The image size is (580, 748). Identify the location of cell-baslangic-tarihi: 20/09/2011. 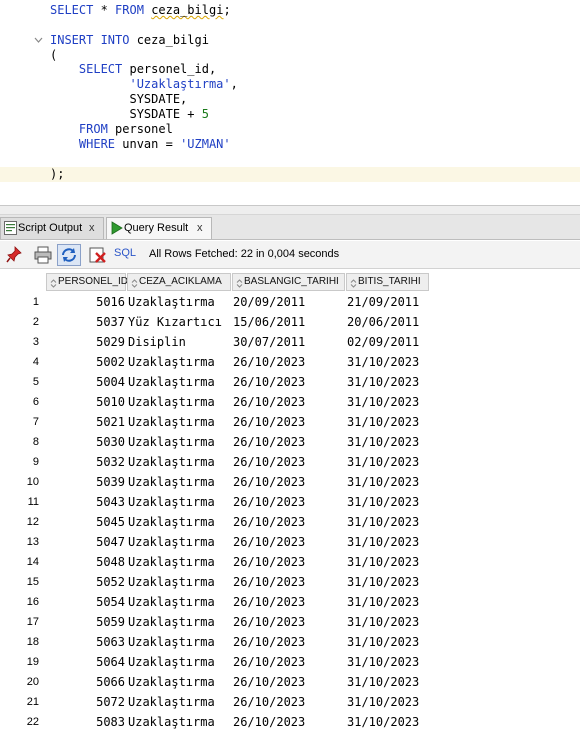
(269, 302).